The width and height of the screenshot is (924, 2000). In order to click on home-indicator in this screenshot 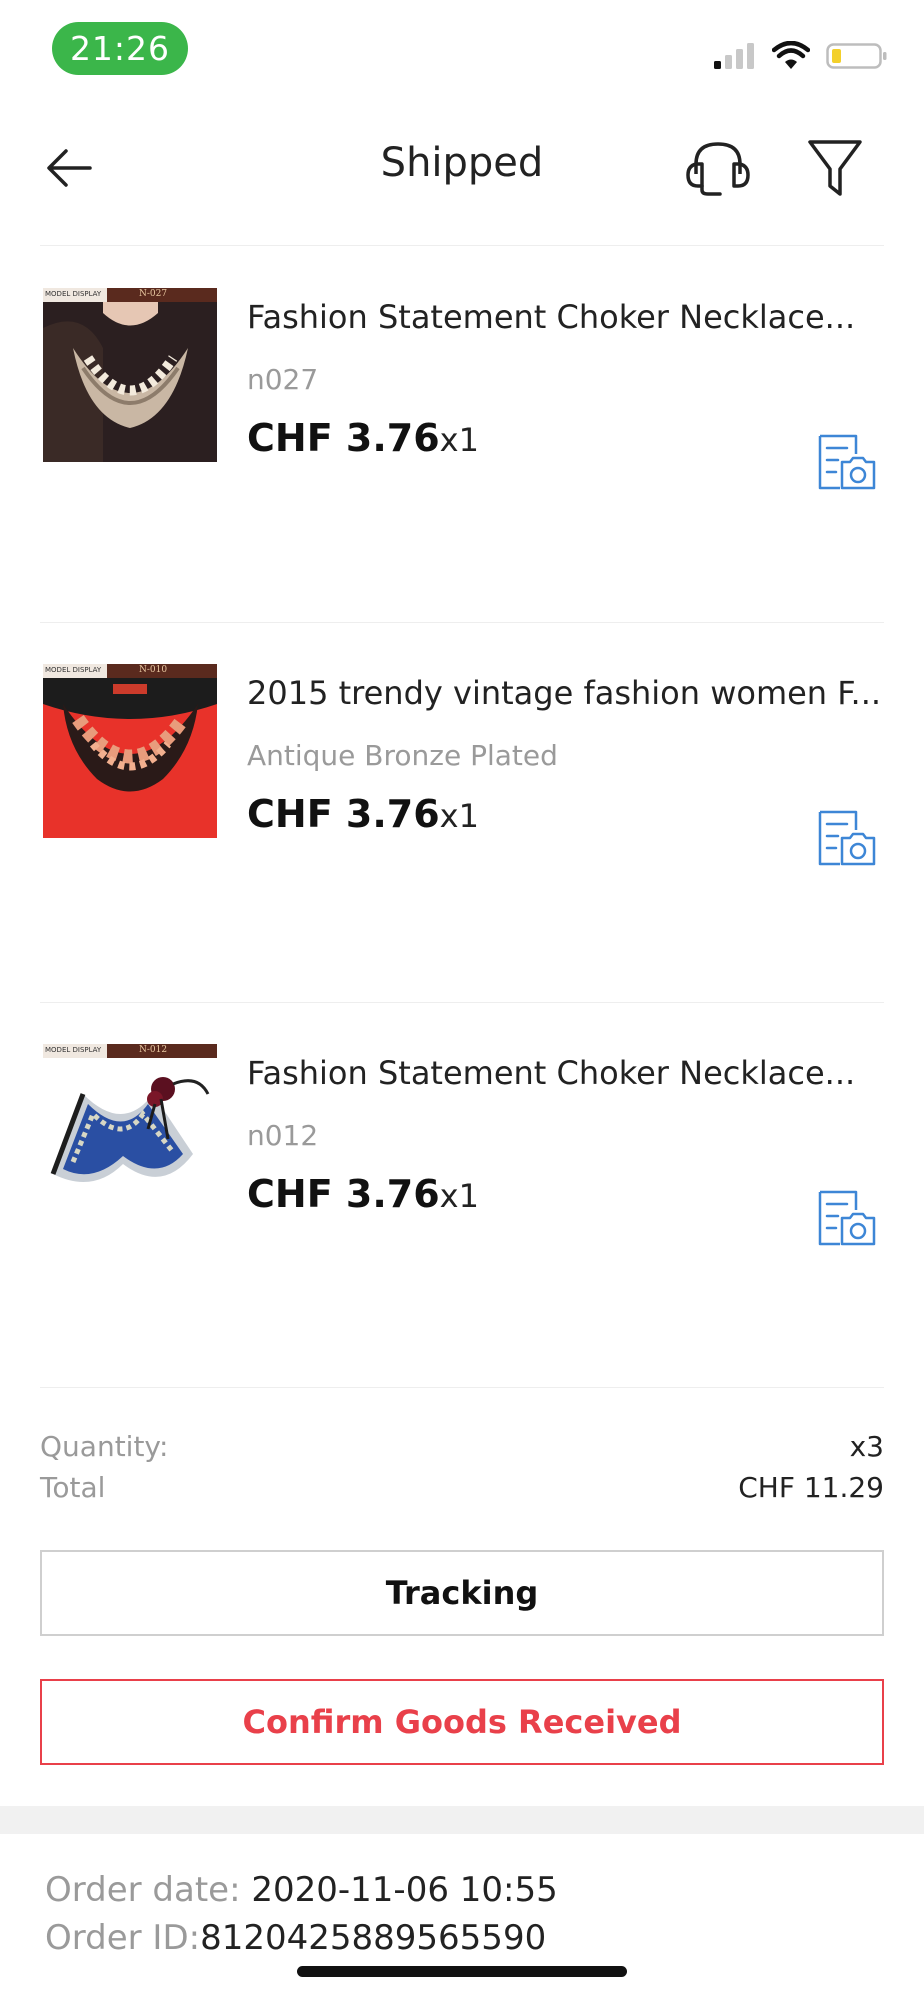, I will do `click(462, 1971)`.